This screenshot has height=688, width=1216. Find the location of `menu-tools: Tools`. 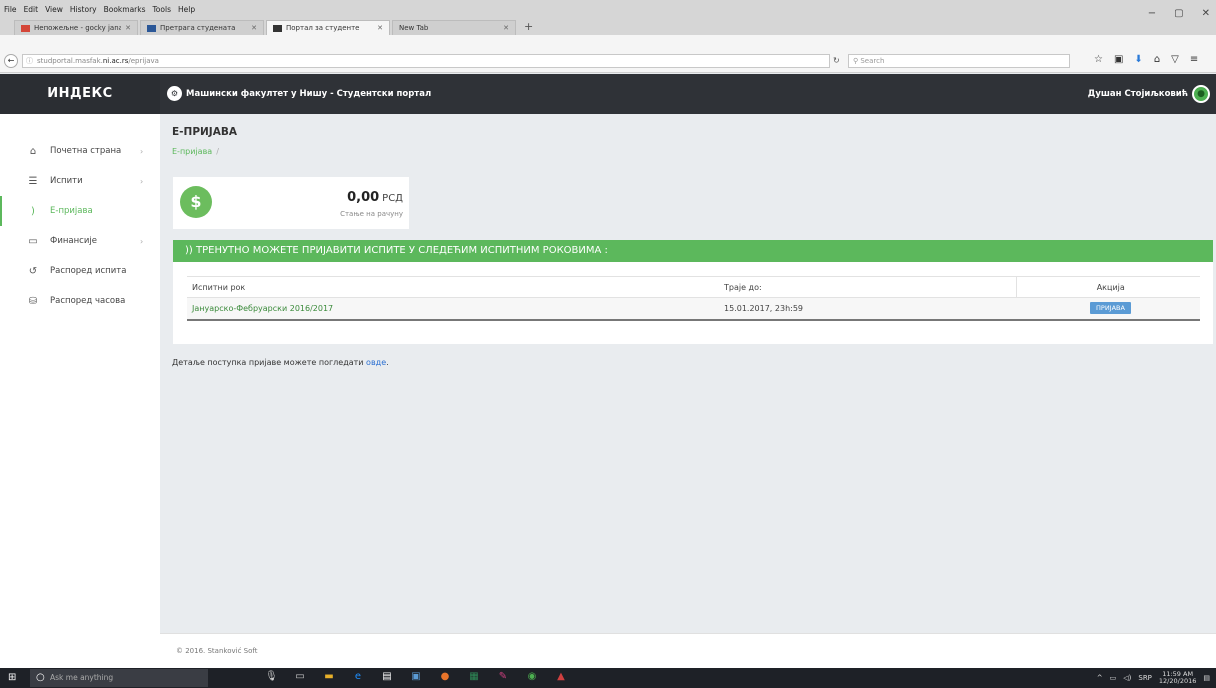

menu-tools: Tools is located at coordinates (162, 9).